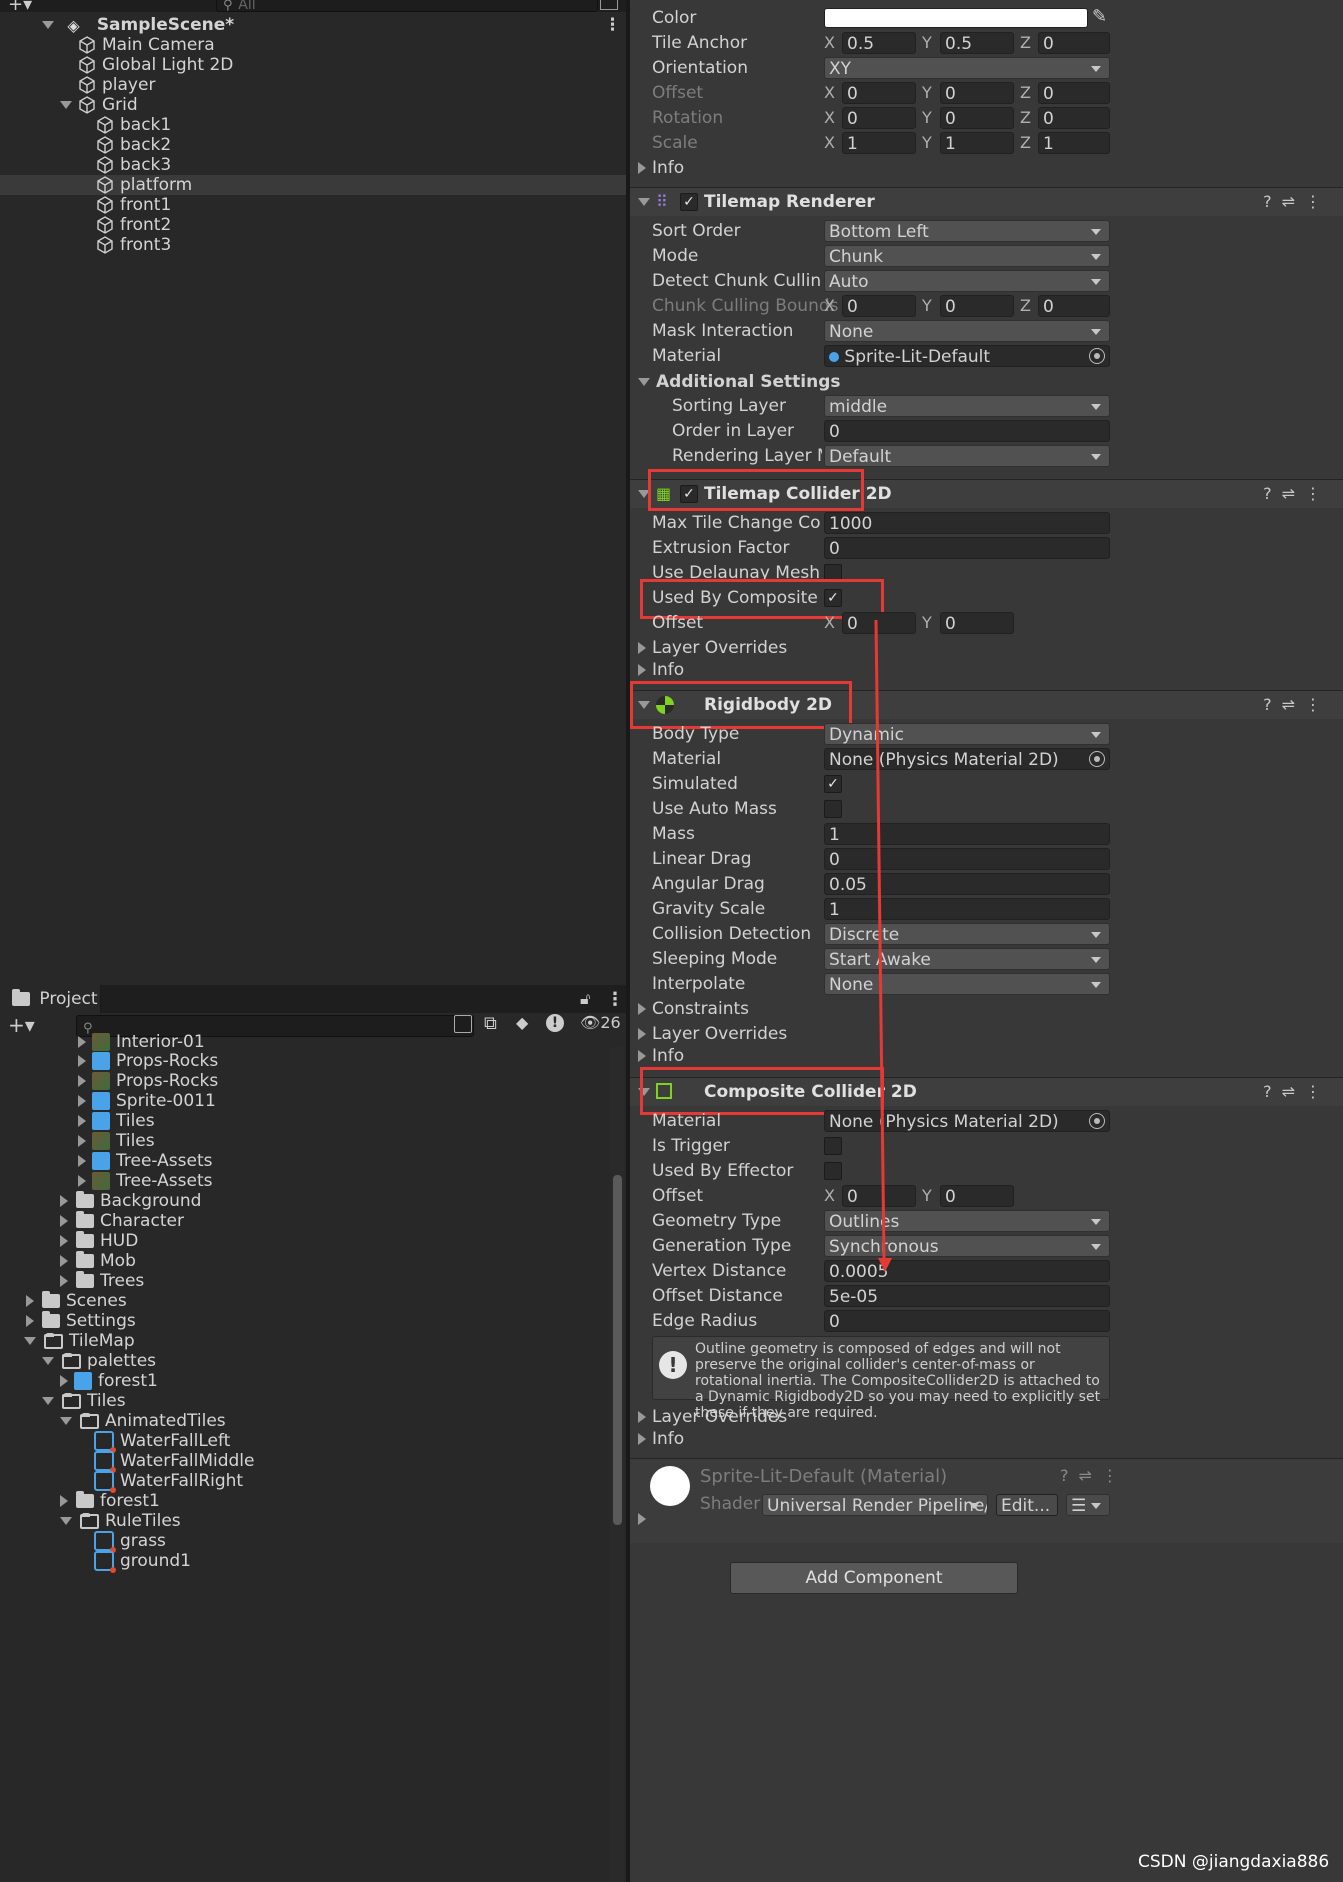 This screenshot has width=1343, height=1882. Describe the element at coordinates (880, 939) in the screenshot. I see `arrow-line` at that location.